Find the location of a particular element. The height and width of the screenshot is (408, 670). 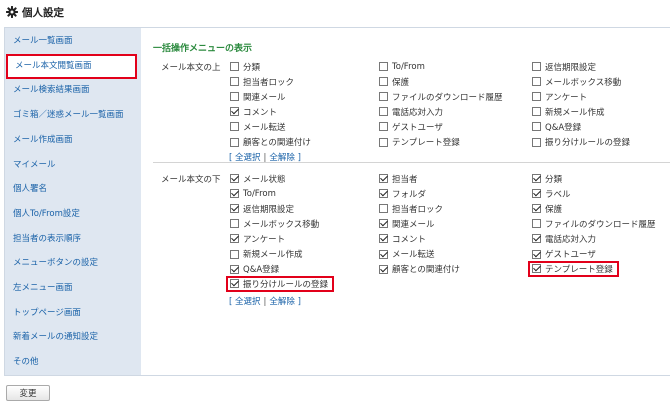

sidebar-item: メニューボタンの設定 is located at coordinates (73, 263).